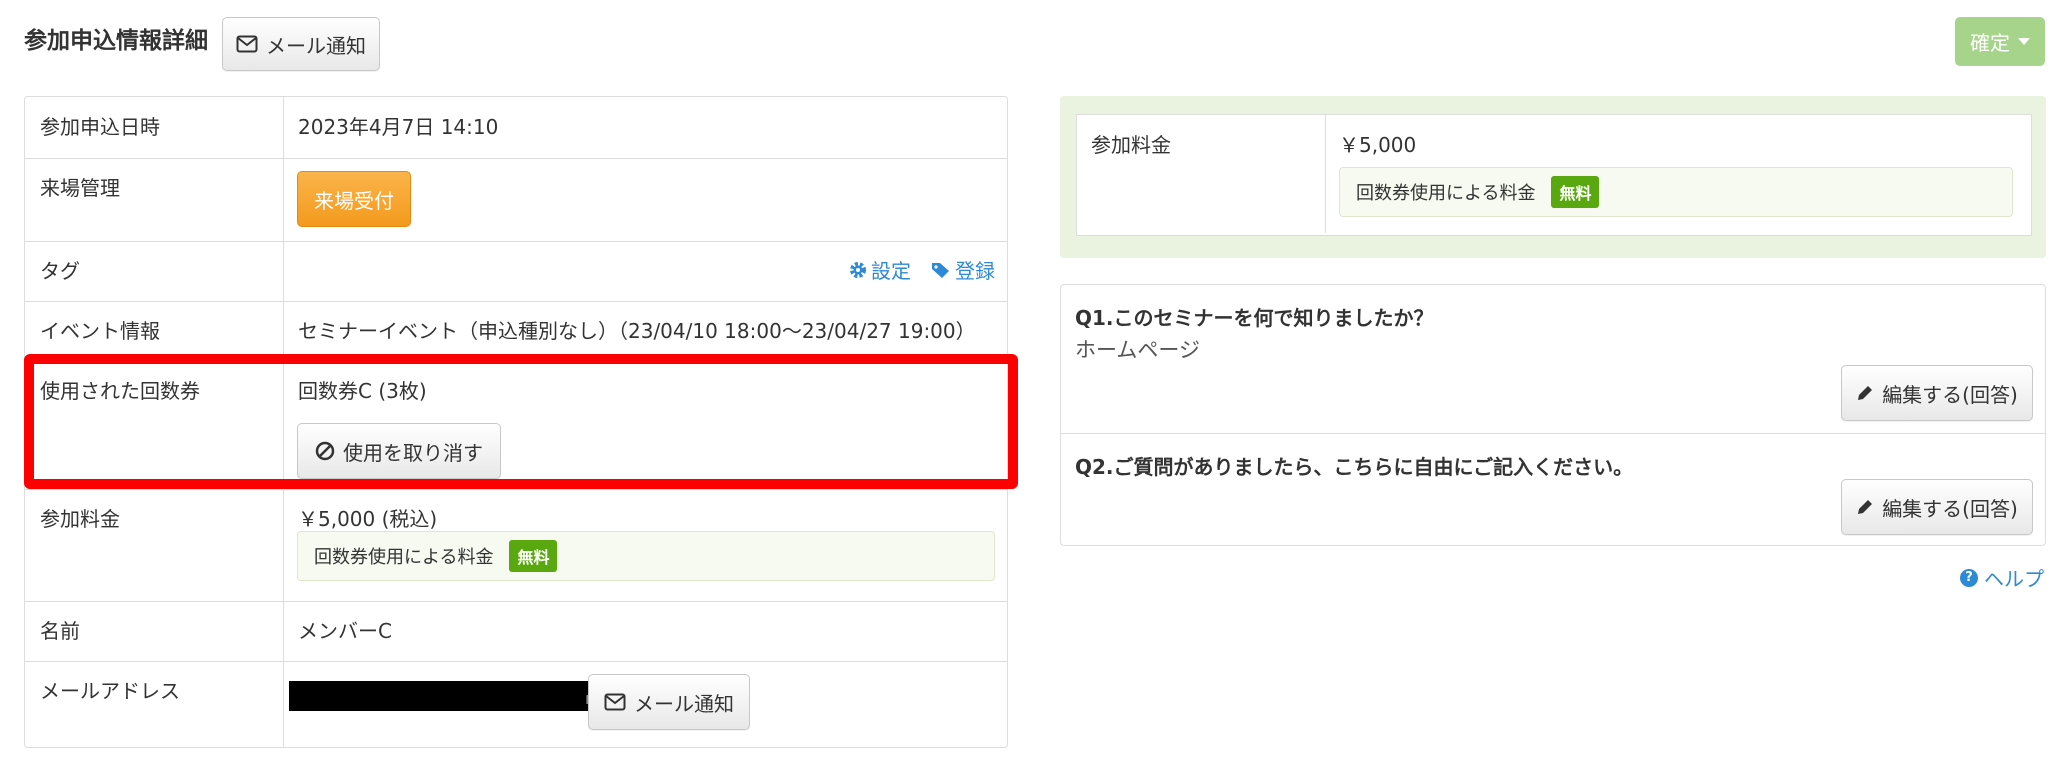  Describe the element at coordinates (60, 631) in the screenshot. I see `row-label: 名前` at that location.